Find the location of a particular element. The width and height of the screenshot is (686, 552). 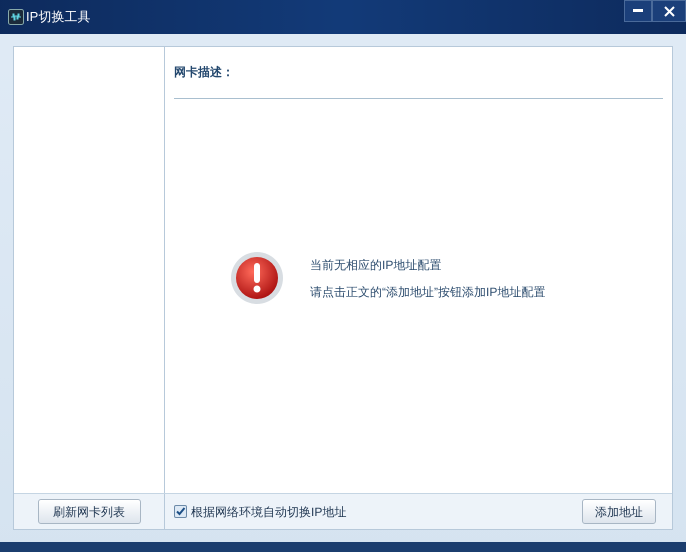

message-text: 请点击正文的“添加地址”按钮添加IP地址配置 is located at coordinates (428, 292).